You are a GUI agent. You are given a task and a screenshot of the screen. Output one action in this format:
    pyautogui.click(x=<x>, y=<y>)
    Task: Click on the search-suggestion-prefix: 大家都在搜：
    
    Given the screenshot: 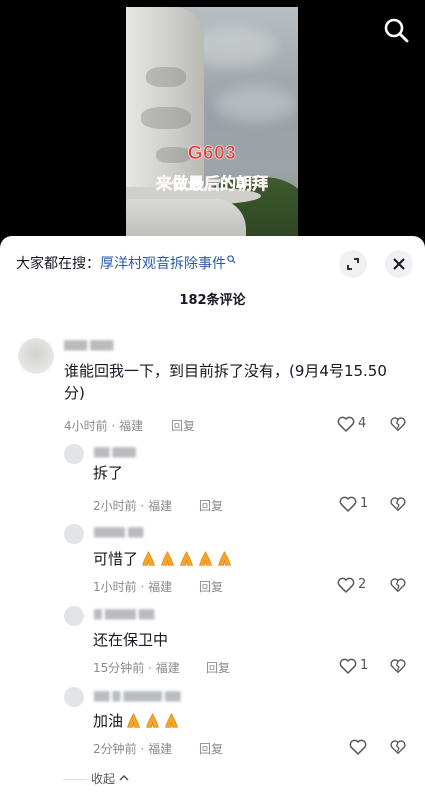 What is the action you would take?
    pyautogui.click(x=58, y=264)
    